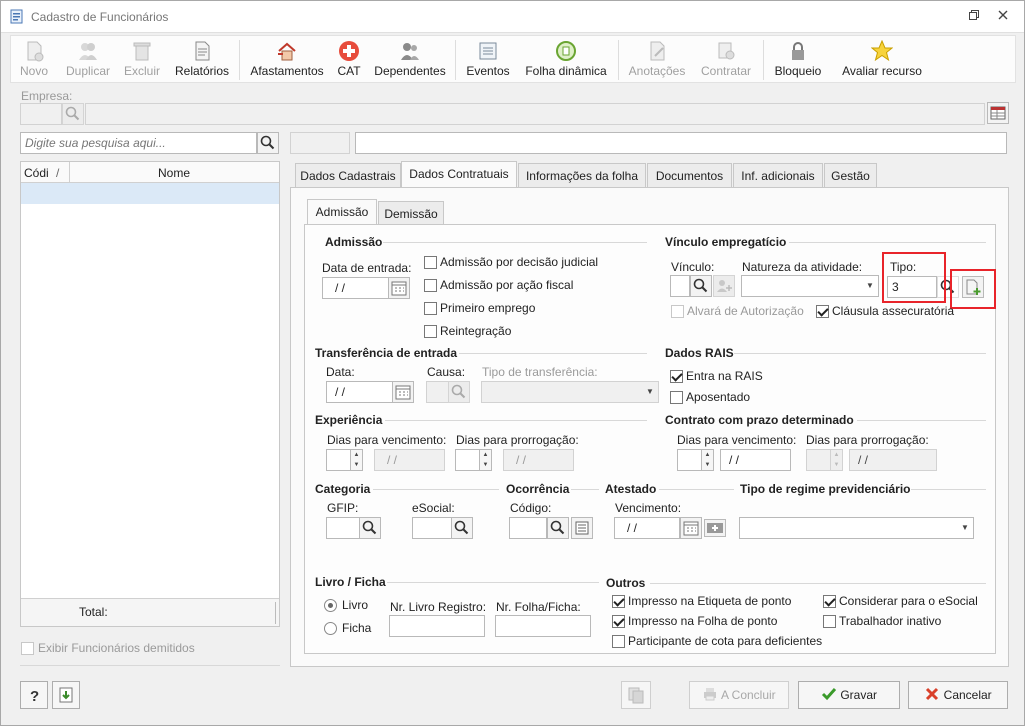 This screenshot has width=1025, height=726. I want to click on date-value: / /, so click(392, 460).